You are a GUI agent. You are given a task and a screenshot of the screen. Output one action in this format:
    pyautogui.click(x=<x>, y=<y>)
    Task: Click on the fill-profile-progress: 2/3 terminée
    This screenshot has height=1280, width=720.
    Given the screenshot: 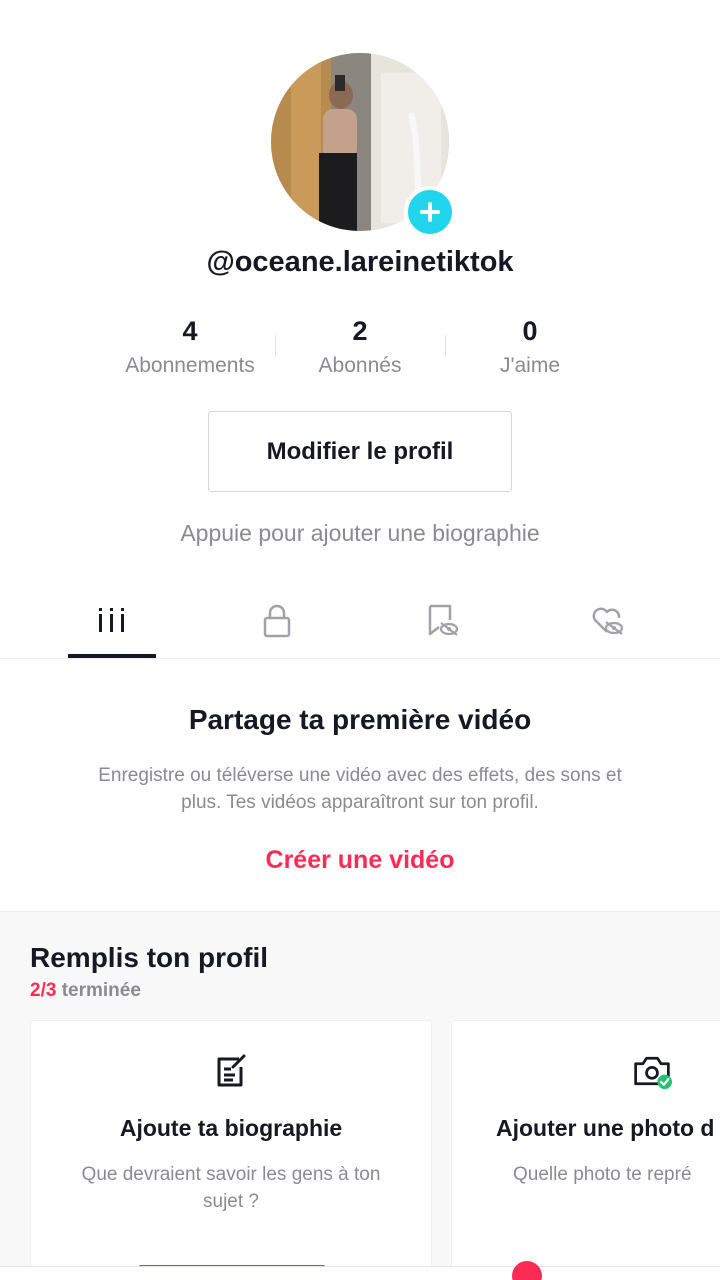 What is the action you would take?
    pyautogui.click(x=85, y=991)
    